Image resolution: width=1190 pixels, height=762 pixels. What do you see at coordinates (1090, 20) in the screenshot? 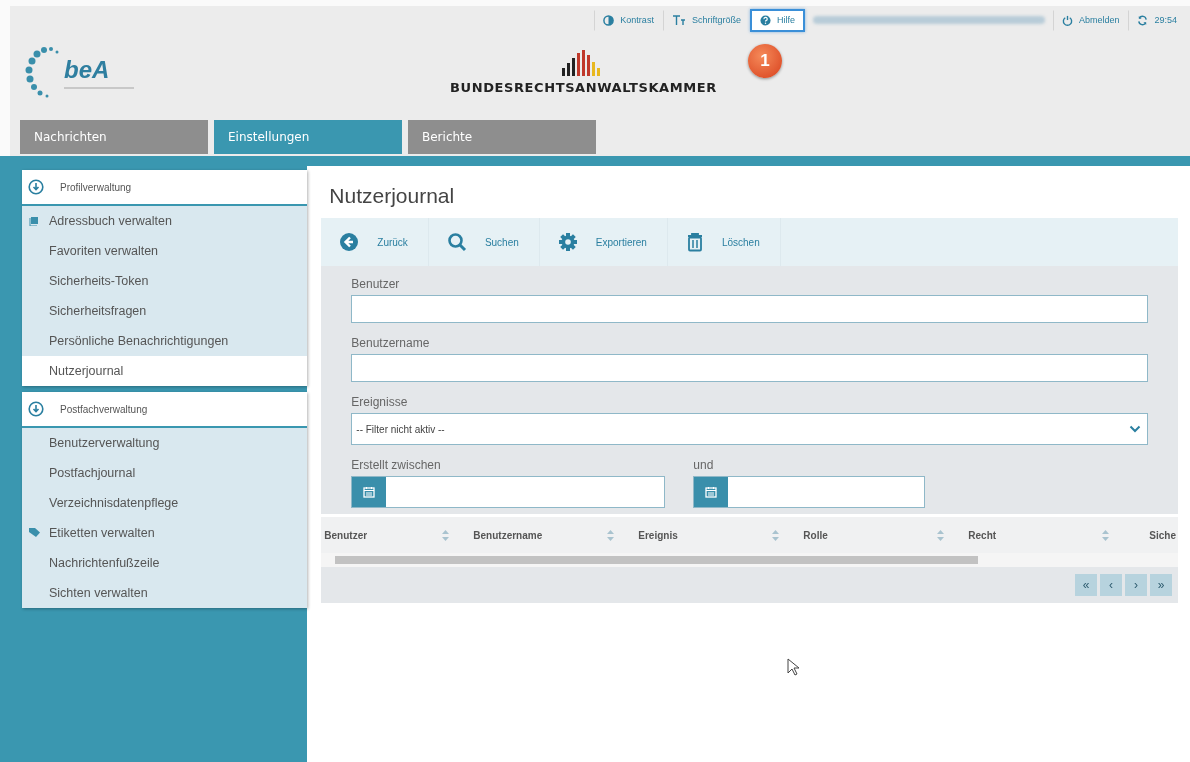
I see `top-link: Abmelden` at bounding box center [1090, 20].